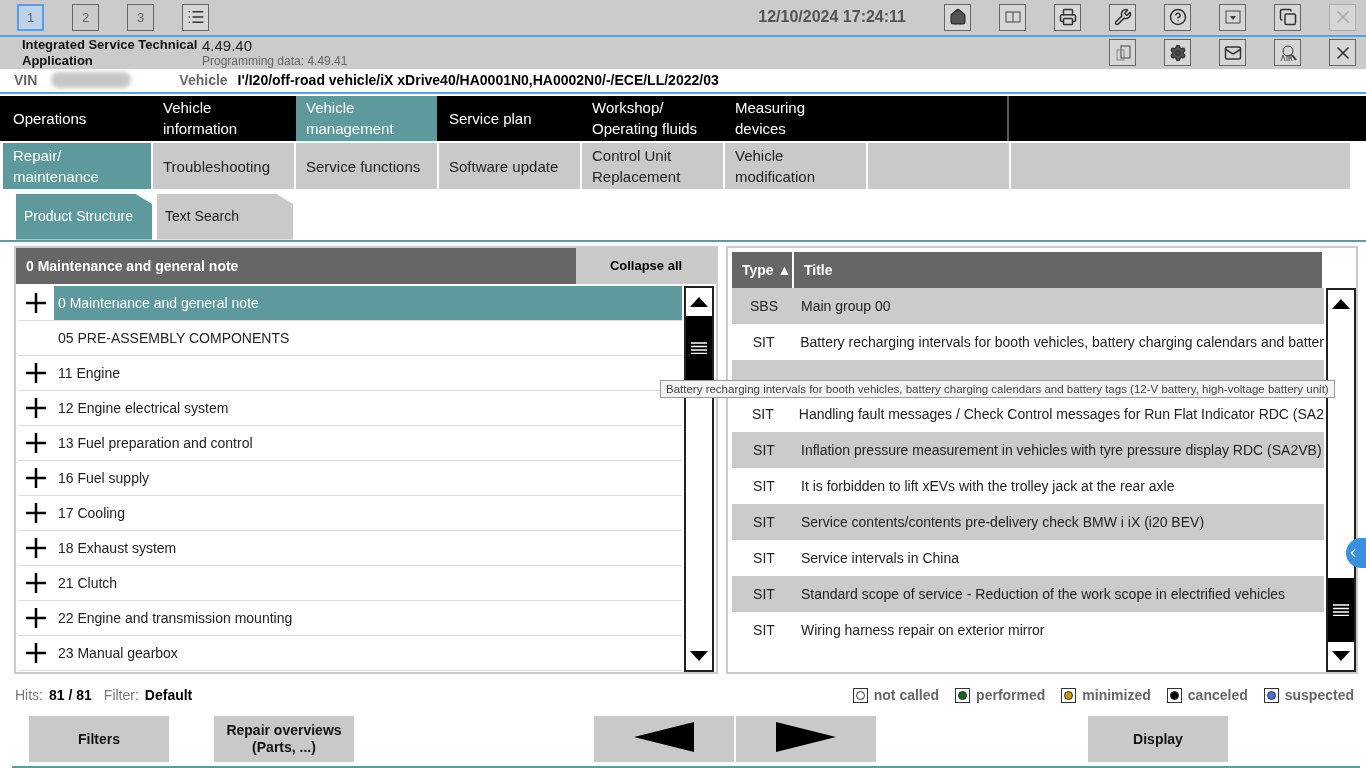  I want to click on windows-icon, so click(1287, 17).